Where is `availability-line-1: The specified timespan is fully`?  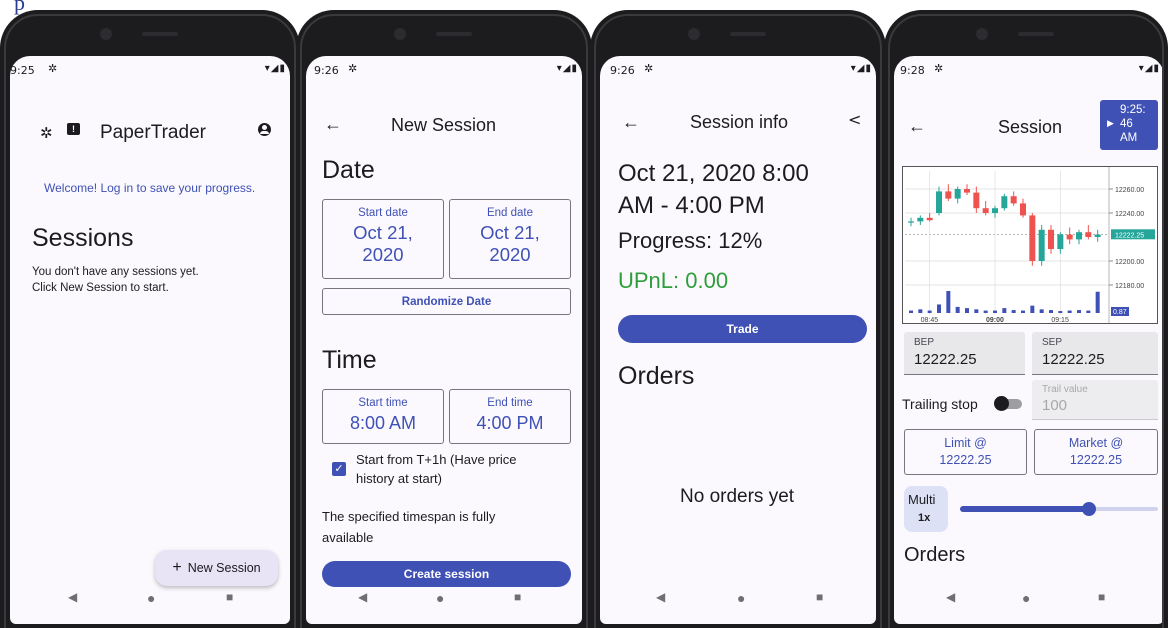
availability-line-1: The specified timespan is fully is located at coordinates (409, 516).